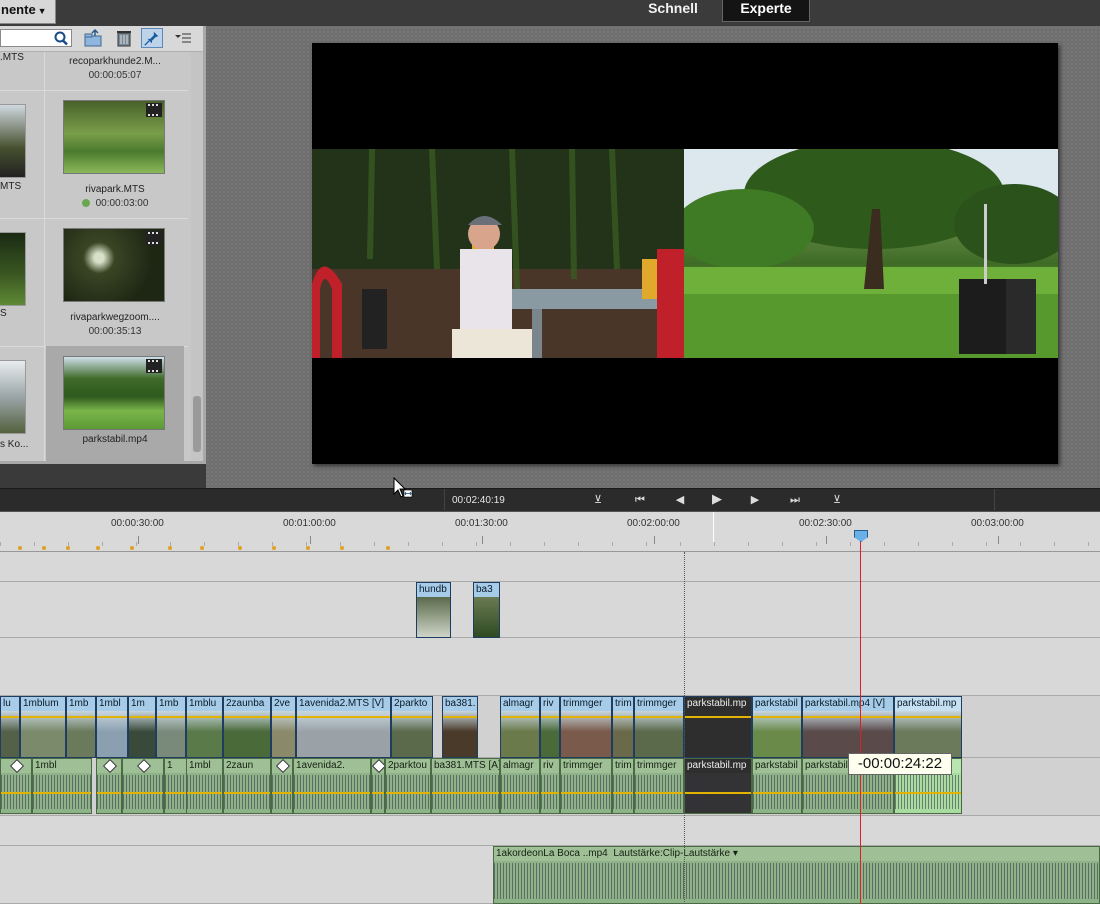 Image resolution: width=1100 pixels, height=904 pixels. What do you see at coordinates (837, 500) in the screenshot?
I see `goto-out-point-icon: ⊻` at bounding box center [837, 500].